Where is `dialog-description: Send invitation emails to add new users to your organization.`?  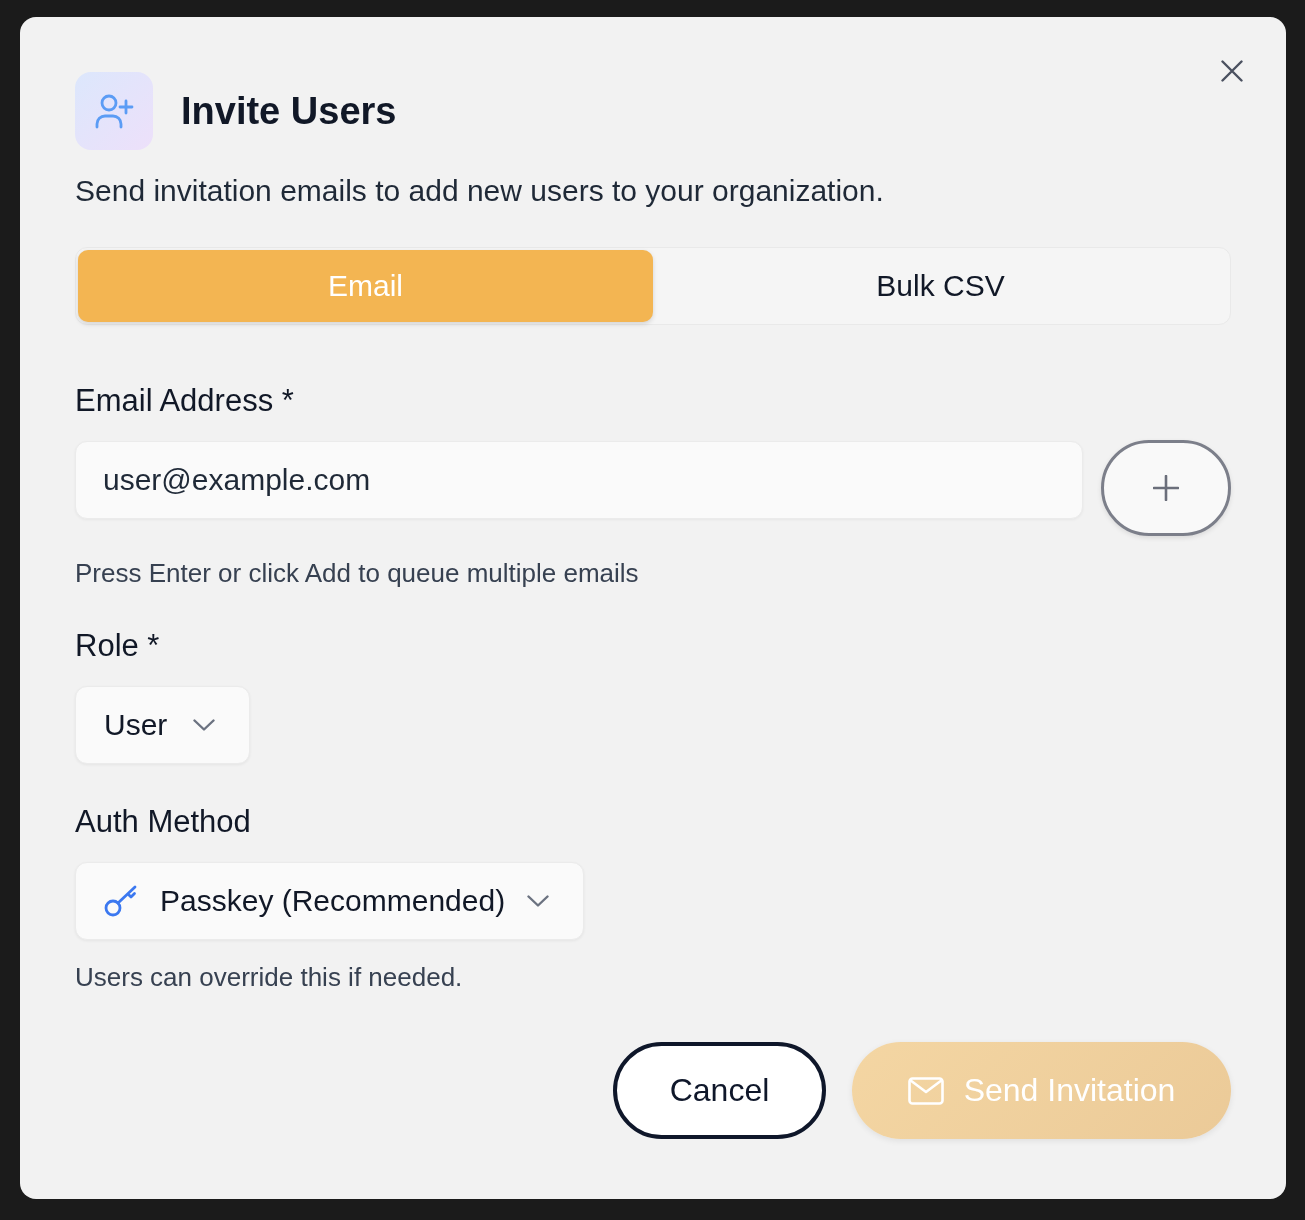 dialog-description: Send invitation emails to add new users to your organization. is located at coordinates (479, 191).